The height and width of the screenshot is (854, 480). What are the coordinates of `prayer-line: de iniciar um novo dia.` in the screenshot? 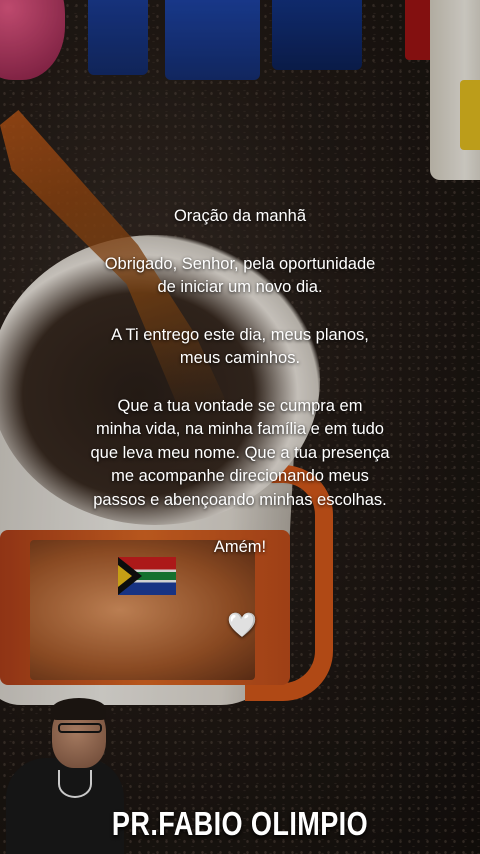 It's located at (240, 287).